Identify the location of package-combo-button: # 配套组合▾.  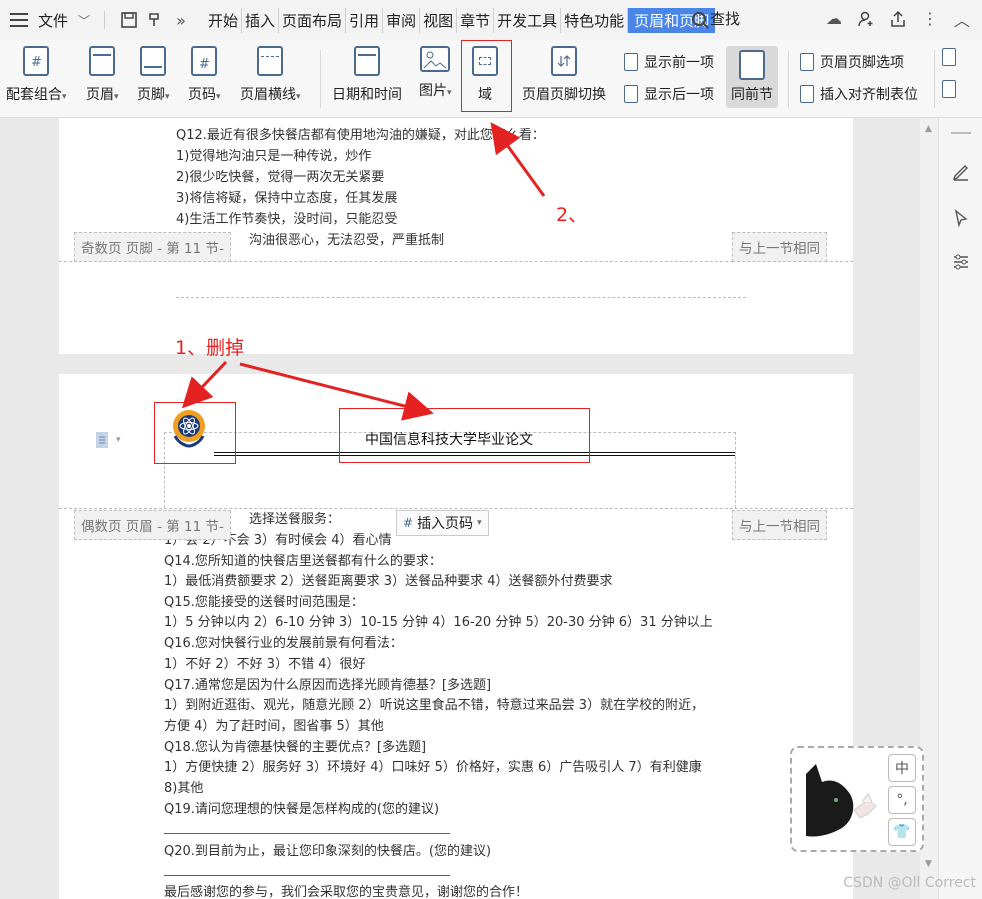
(36, 75).